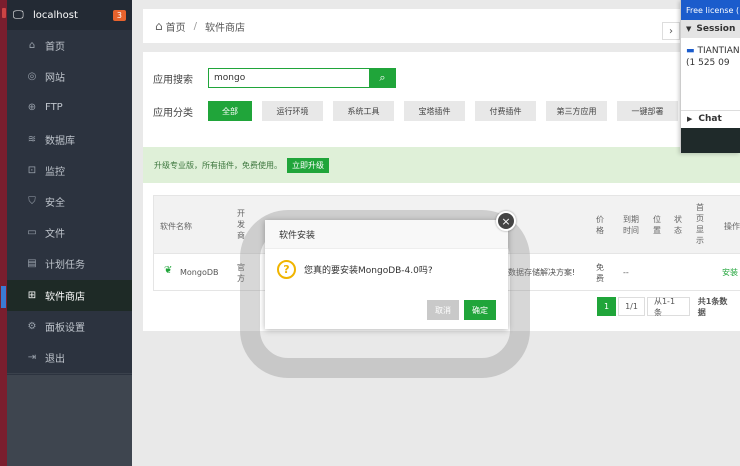  Describe the element at coordinates (506, 221) in the screenshot. I see `close-icon: ×` at that location.